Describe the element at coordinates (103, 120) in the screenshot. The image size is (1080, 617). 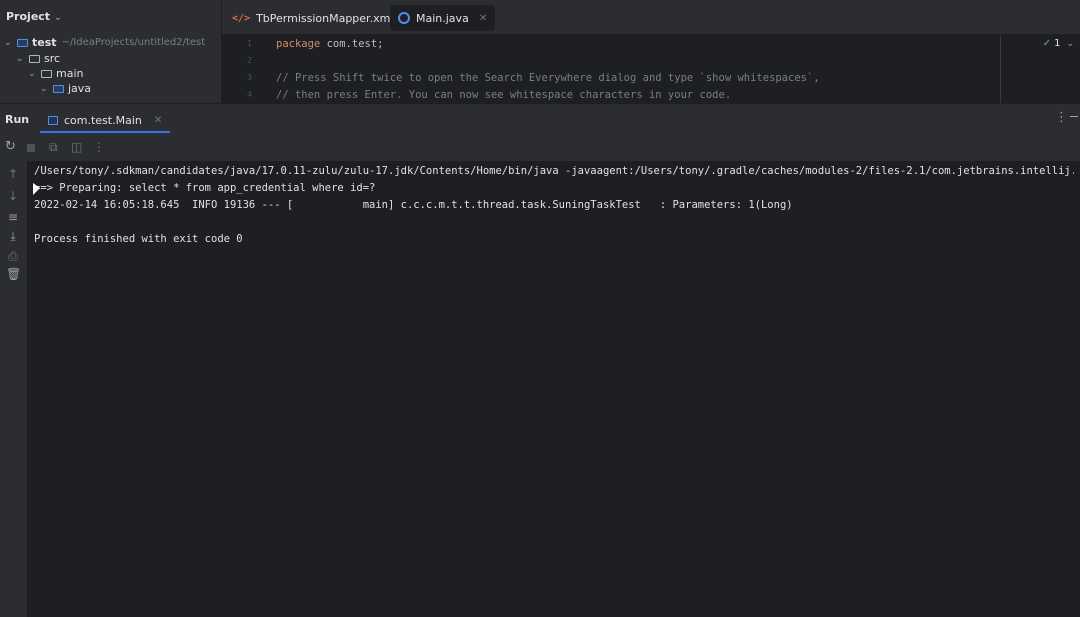
I see `run-config-label: com.test.Main` at that location.